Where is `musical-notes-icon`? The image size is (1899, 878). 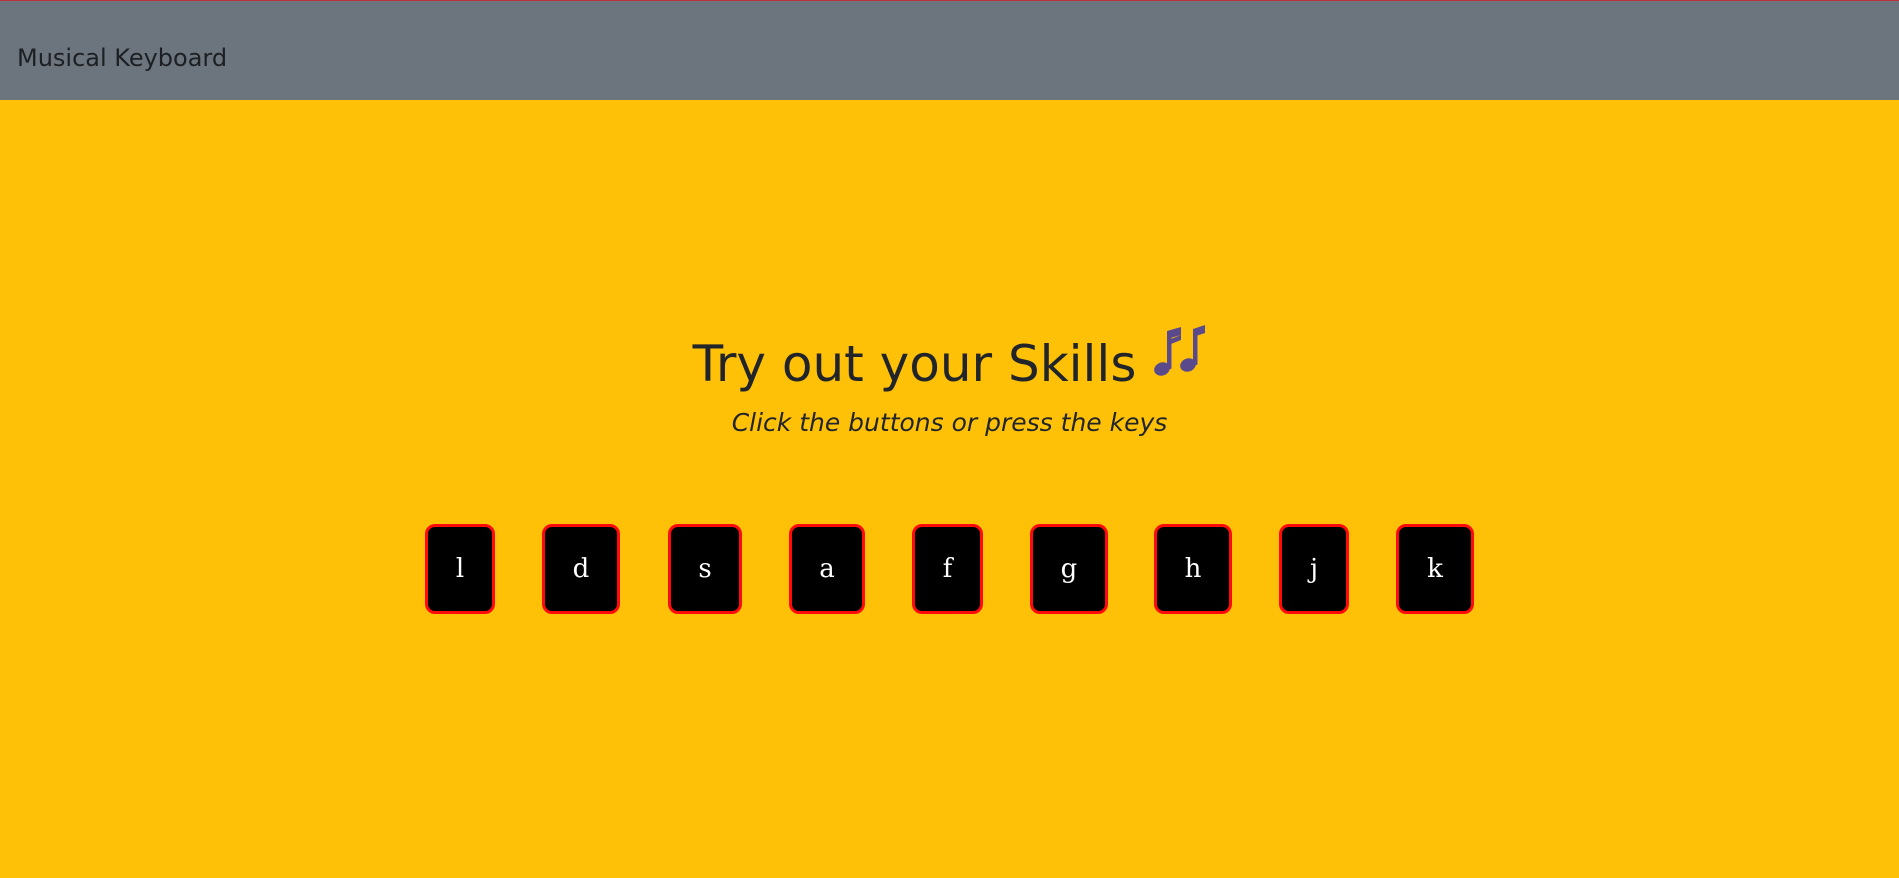
musical-notes-icon is located at coordinates (1178, 361).